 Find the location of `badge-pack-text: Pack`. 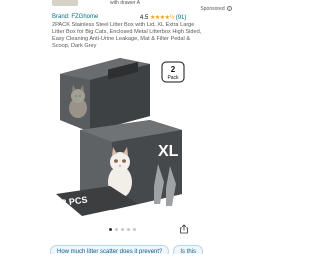

badge-pack-text: Pack is located at coordinates (173, 78).